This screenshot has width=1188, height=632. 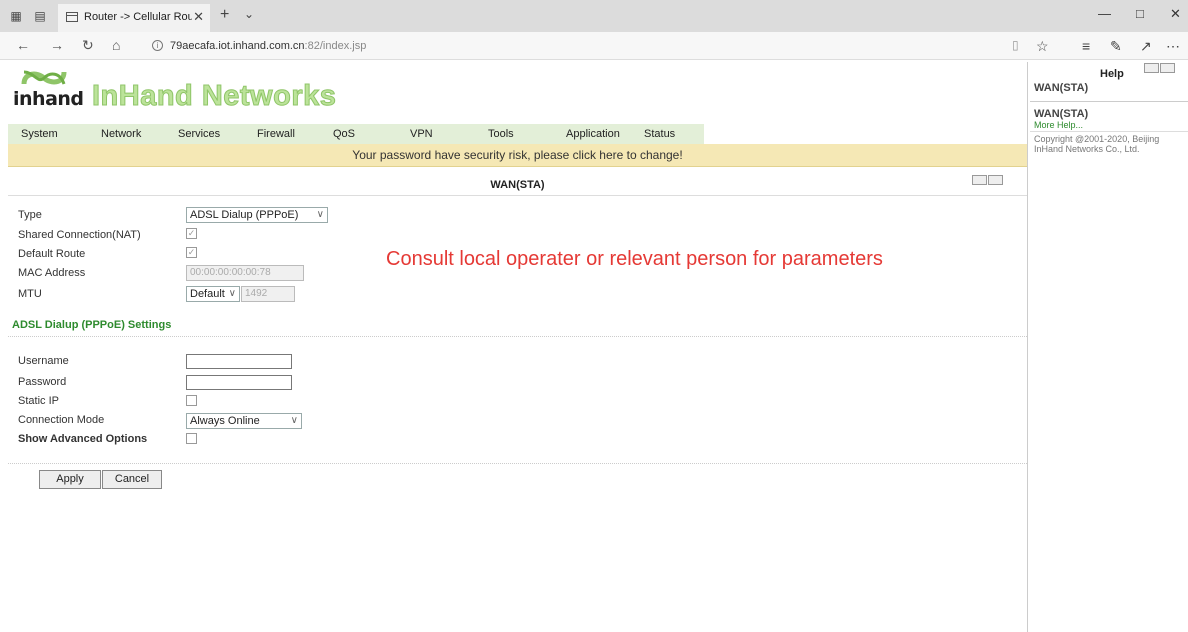 I want to click on chevron-down-icon: ⌄, so click(x=249, y=14).